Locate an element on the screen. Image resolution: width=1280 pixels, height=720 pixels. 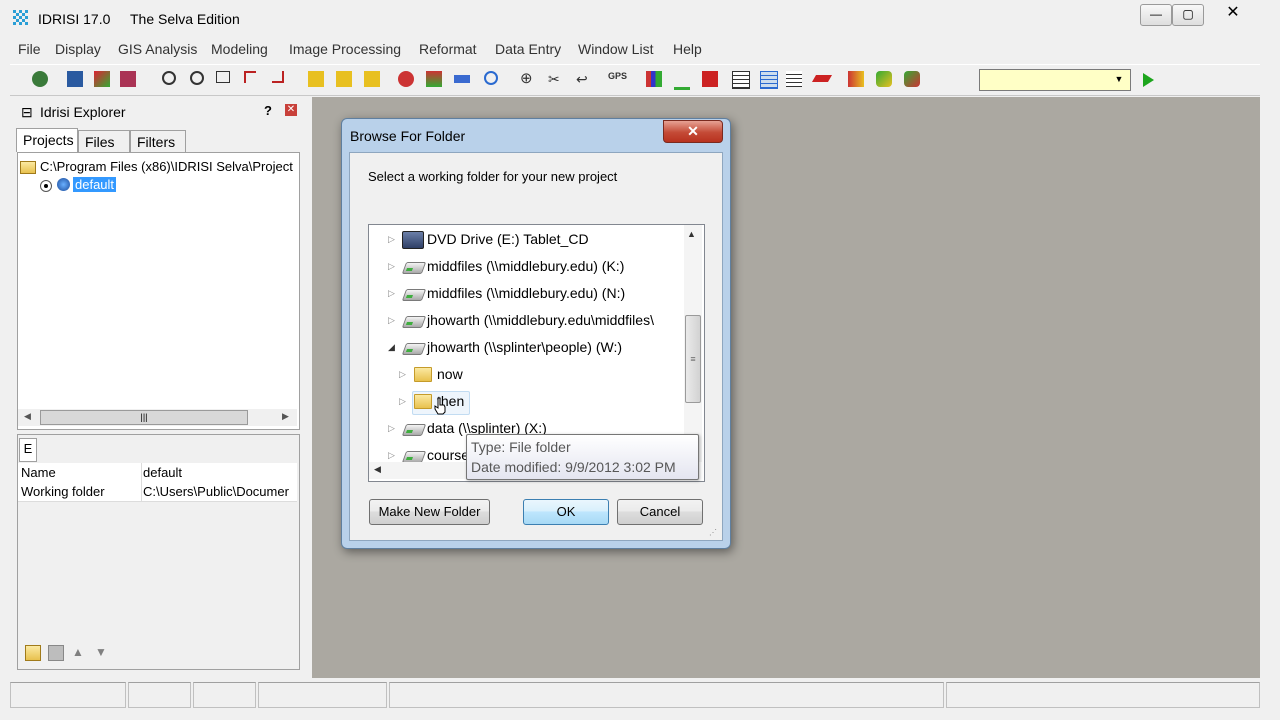
cut-icon: ✂ is located at coordinates (556, 79).